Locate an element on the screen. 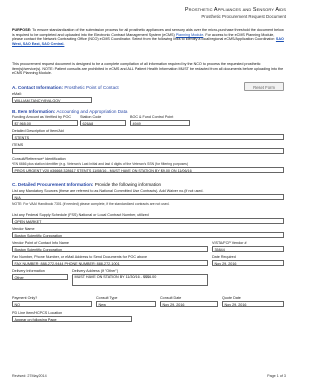  email-field: WILLIAM.TANCY@VA.GOV is located at coordinates (52, 100).